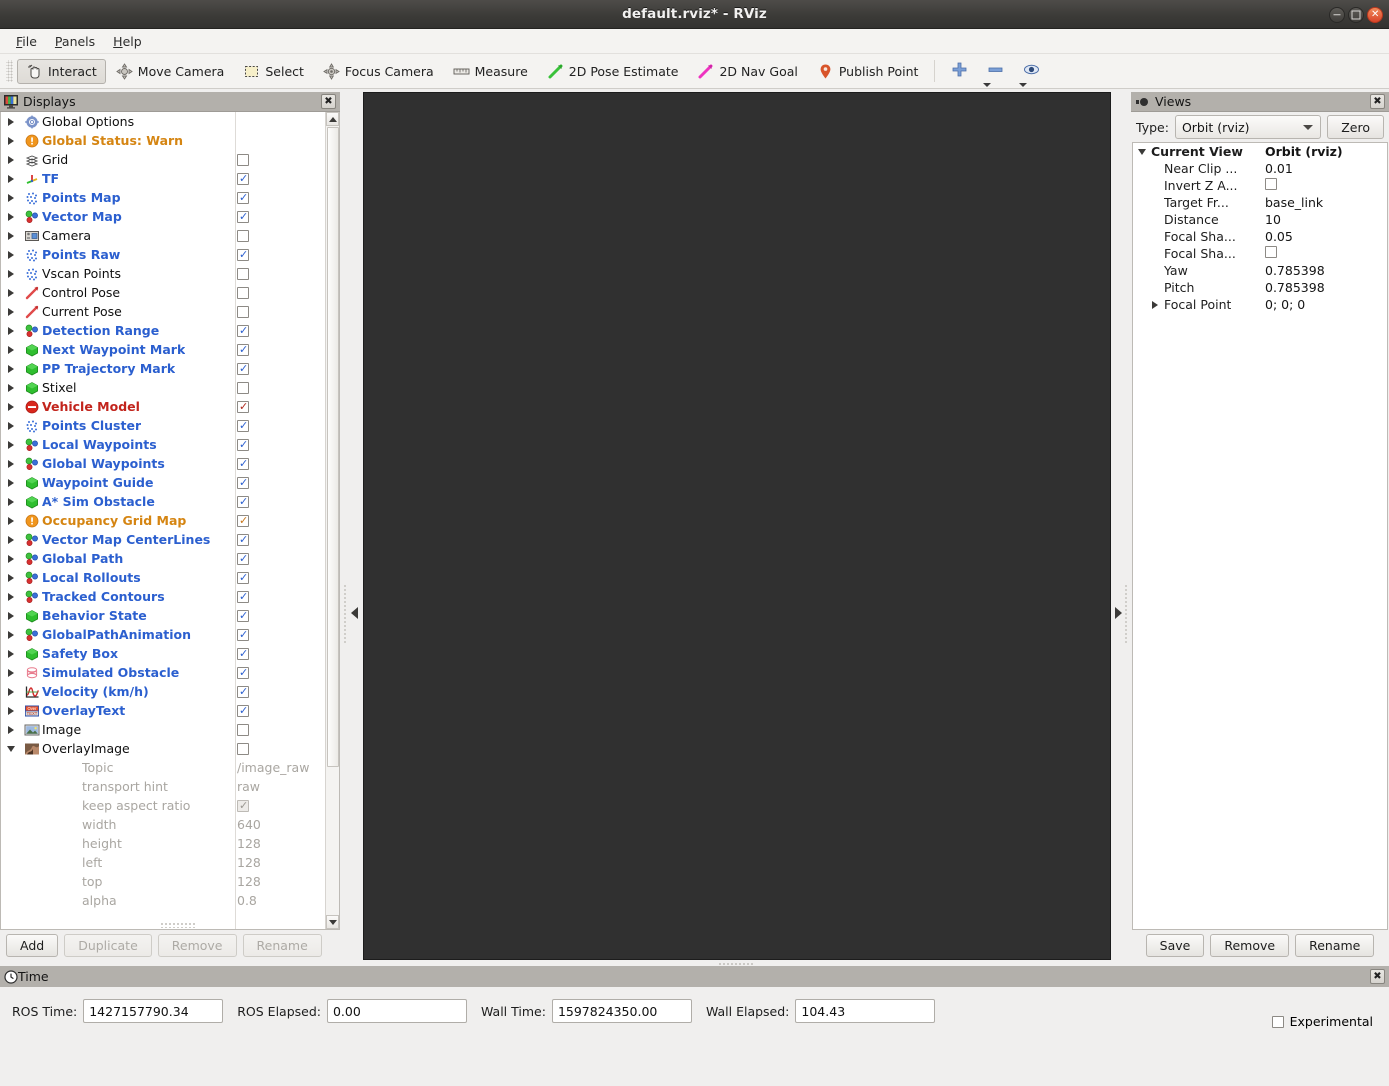 This screenshot has width=1389, height=1086. Describe the element at coordinates (163, 805) in the screenshot. I see `display-tree-row: keep aspect ratio` at that location.